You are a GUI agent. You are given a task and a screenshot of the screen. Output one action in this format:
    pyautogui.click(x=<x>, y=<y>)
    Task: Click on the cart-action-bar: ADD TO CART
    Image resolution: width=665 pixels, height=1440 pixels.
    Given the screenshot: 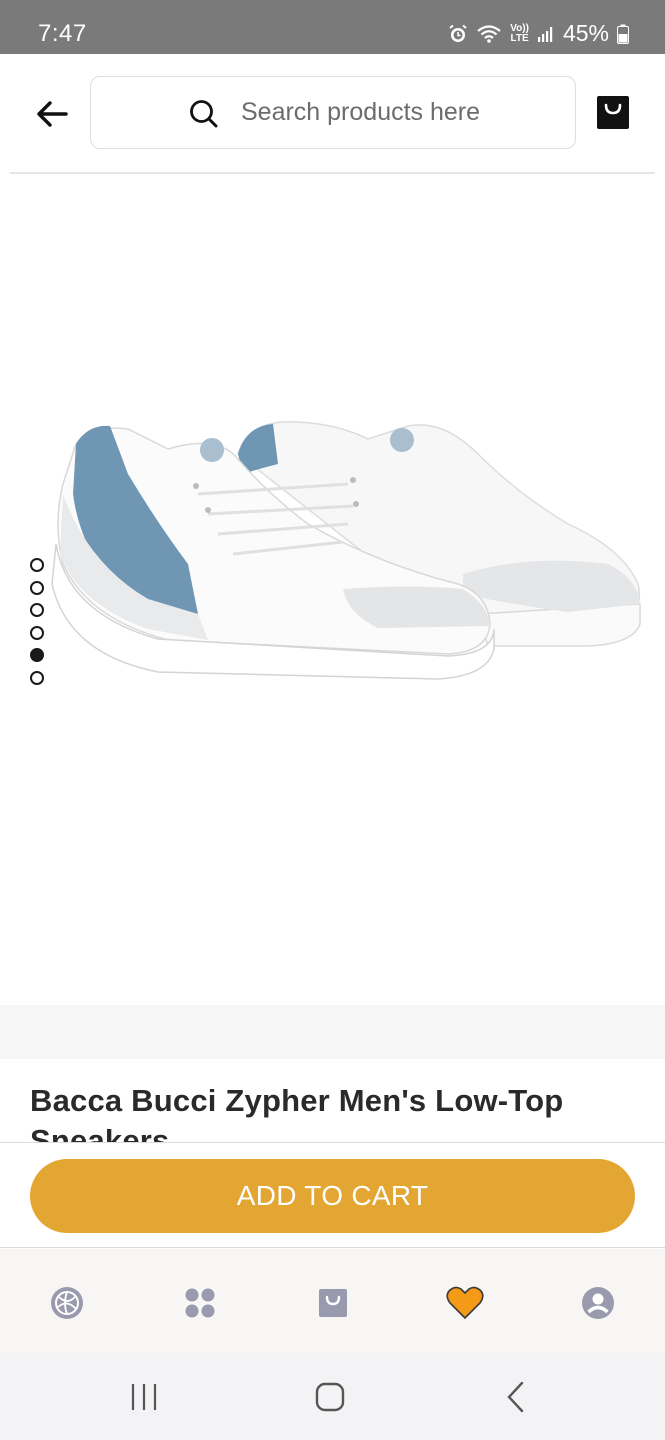 What is the action you would take?
    pyautogui.click(x=332, y=1195)
    